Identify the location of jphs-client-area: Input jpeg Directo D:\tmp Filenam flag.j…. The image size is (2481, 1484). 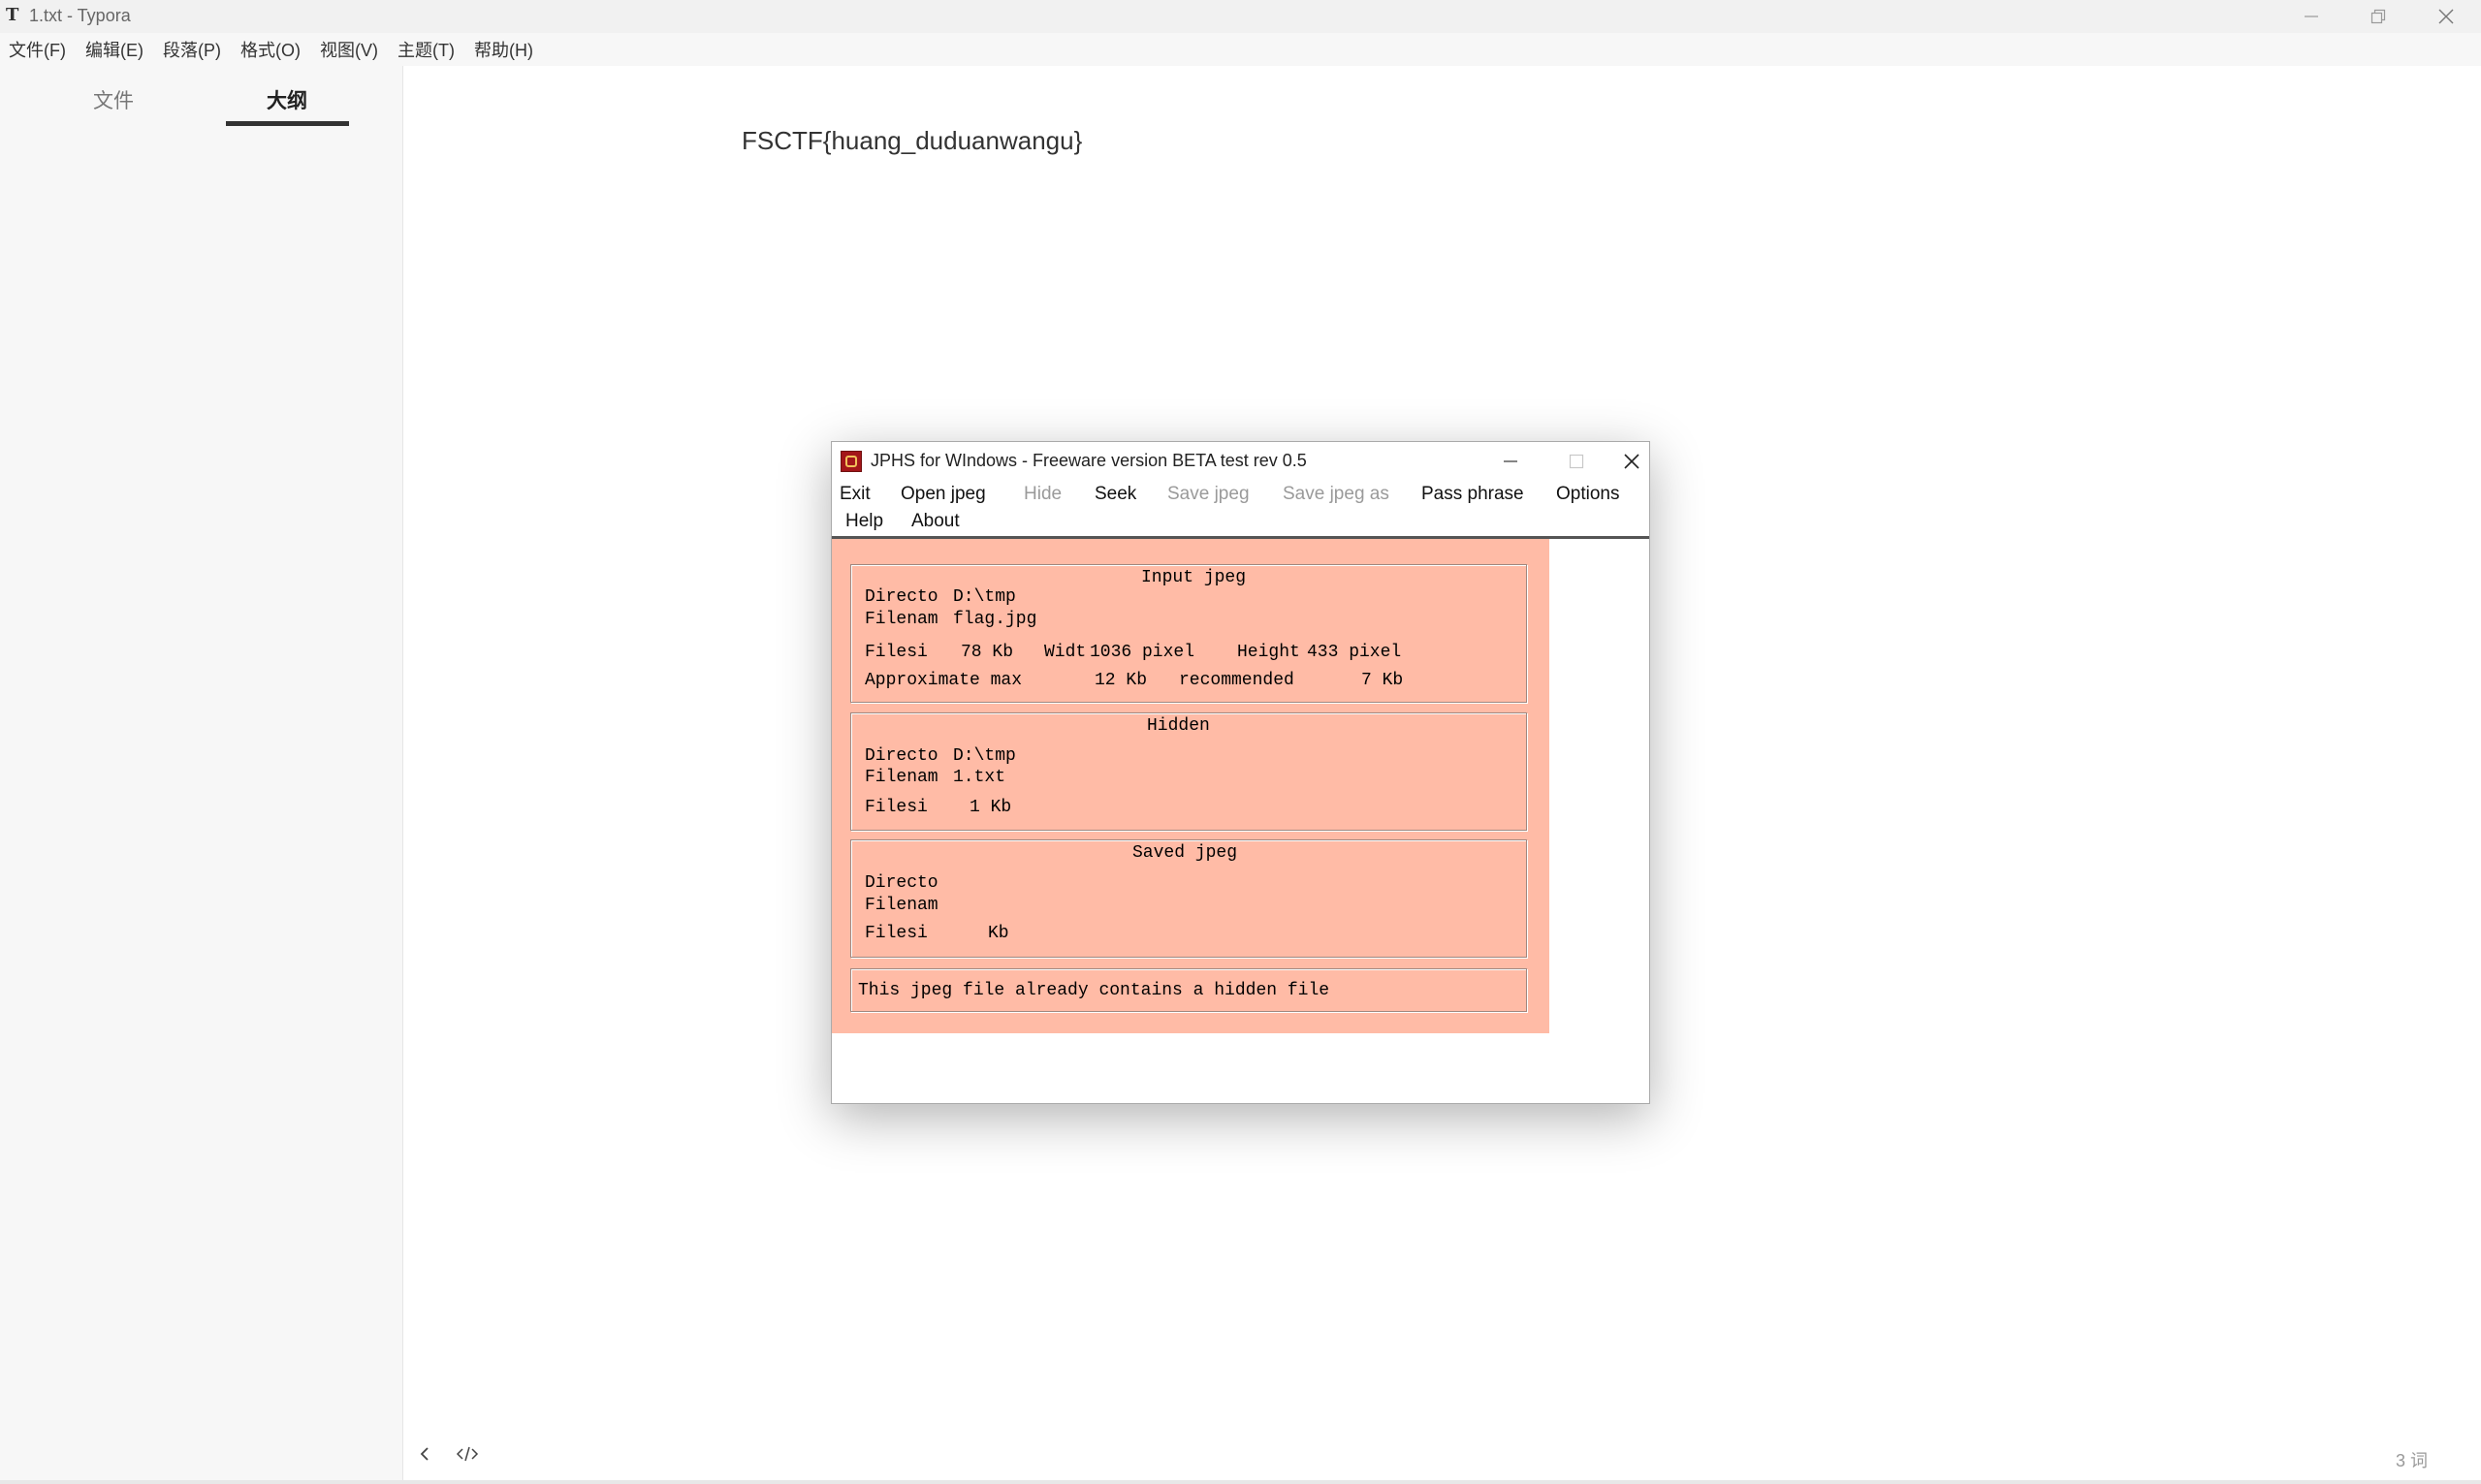
(1190, 786).